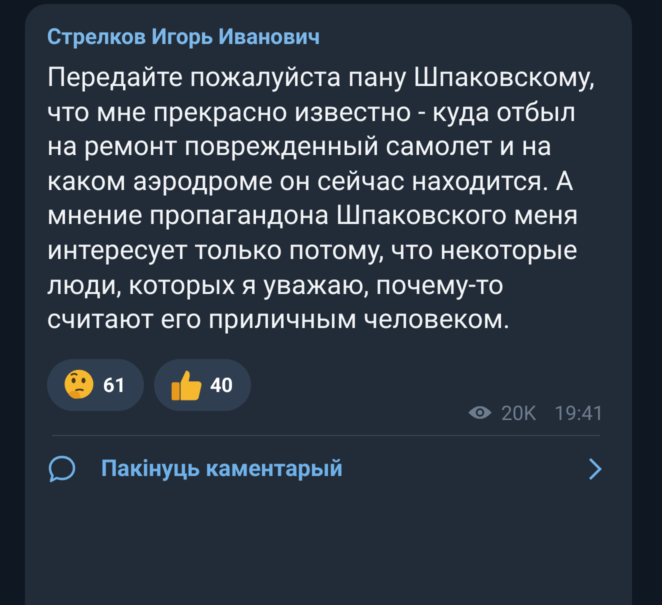 This screenshot has height=605, width=662. Describe the element at coordinates (480, 413) in the screenshot. I see `eye-icon` at that location.